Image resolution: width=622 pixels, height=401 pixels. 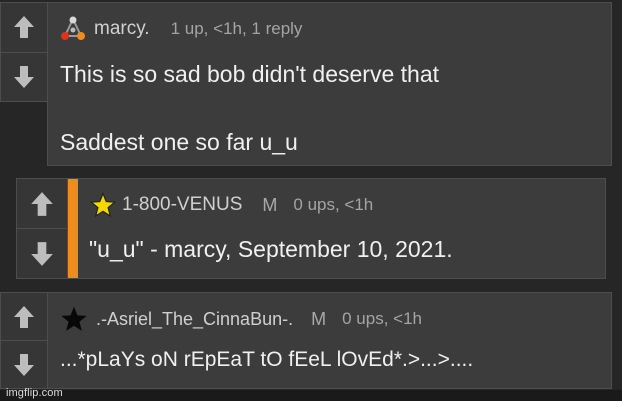 I want to click on comment-text-line-1: "u_u" - marcy, September 10, 2021., so click(x=271, y=249).